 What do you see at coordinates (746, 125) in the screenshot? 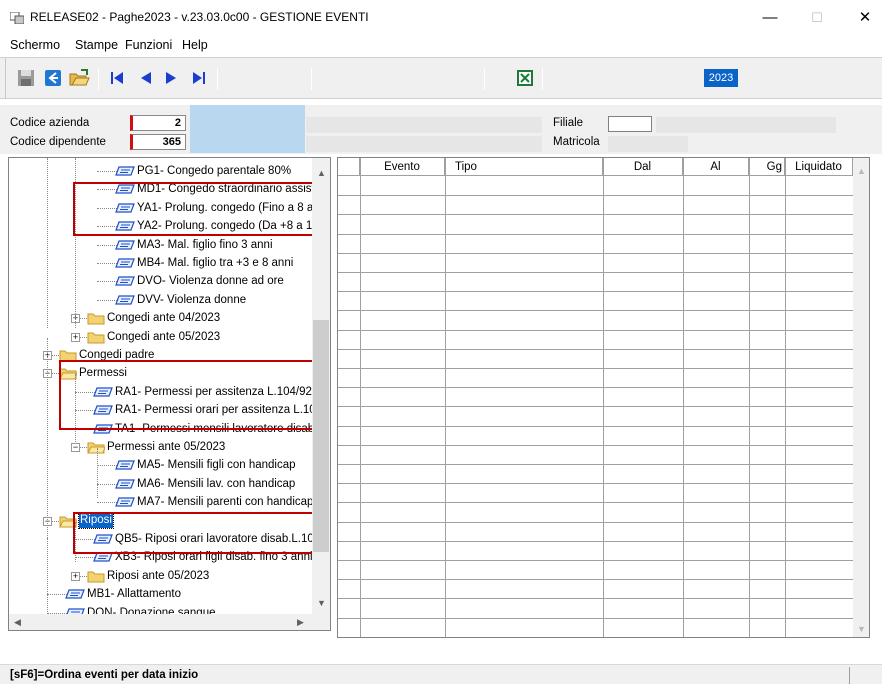
I see `branch-name-field` at bounding box center [746, 125].